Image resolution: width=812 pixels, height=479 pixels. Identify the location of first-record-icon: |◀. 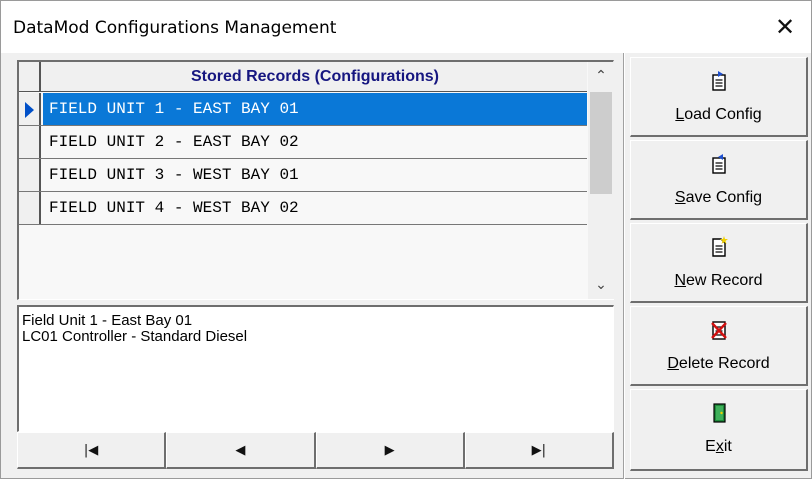
(91, 450).